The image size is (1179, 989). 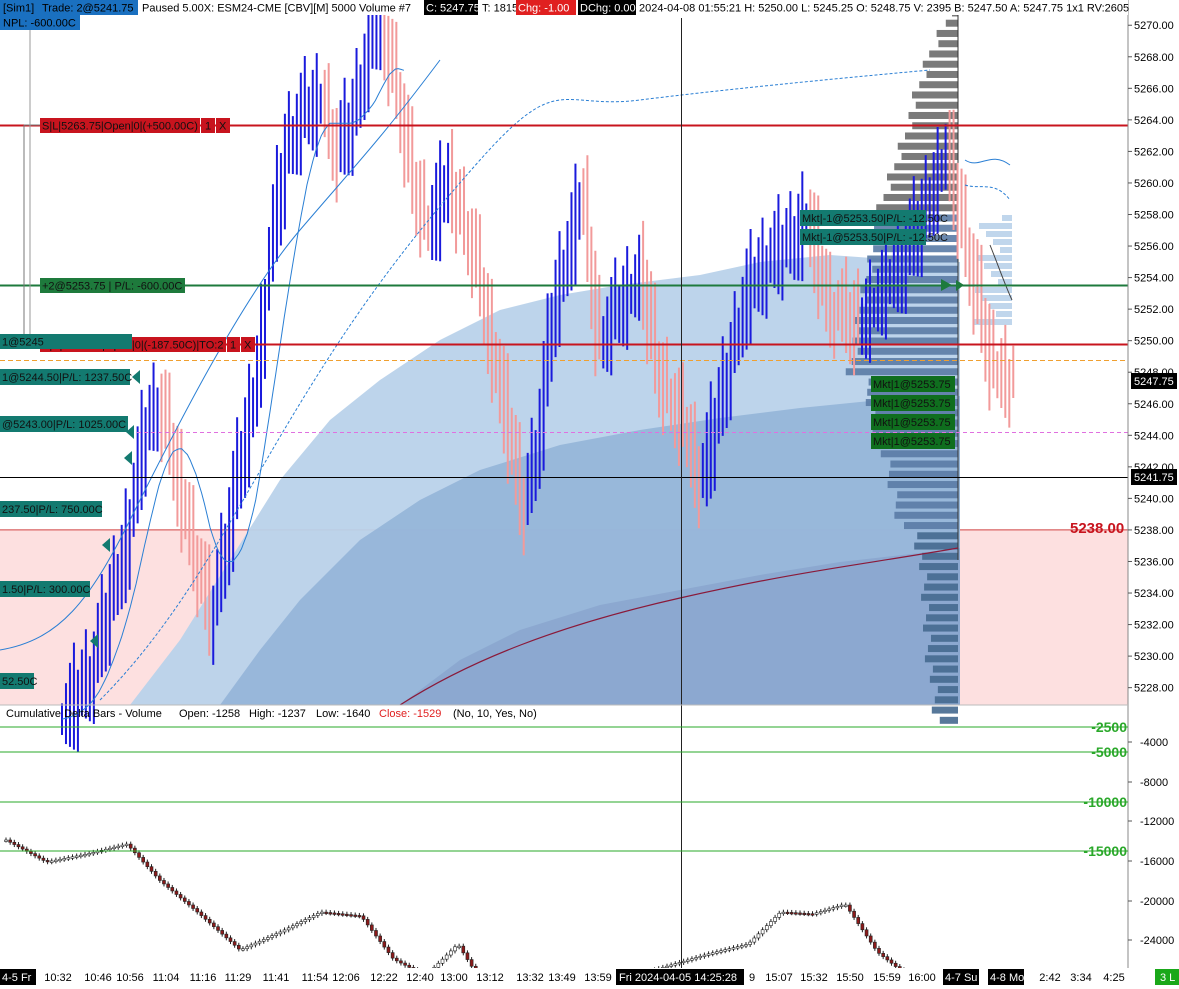 I want to click on position-text: +2@5253.75 | P/L: -600.00C, so click(x=112, y=287).